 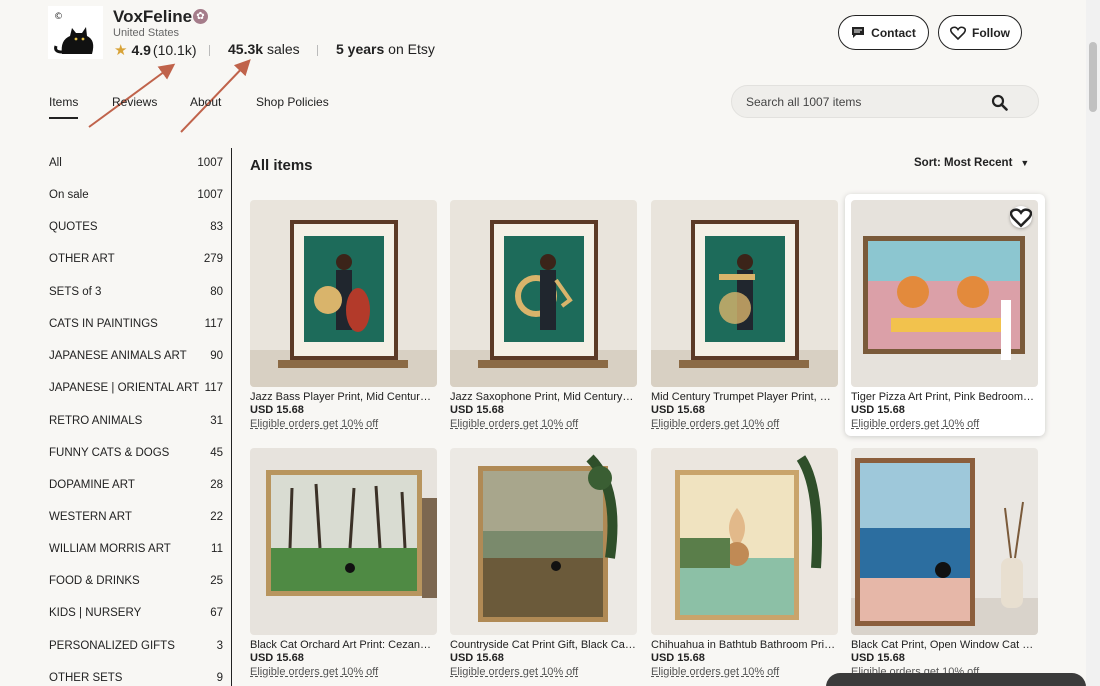 I want to click on sort-dropdown: Sort: Most Recent ▼, so click(x=971, y=163).